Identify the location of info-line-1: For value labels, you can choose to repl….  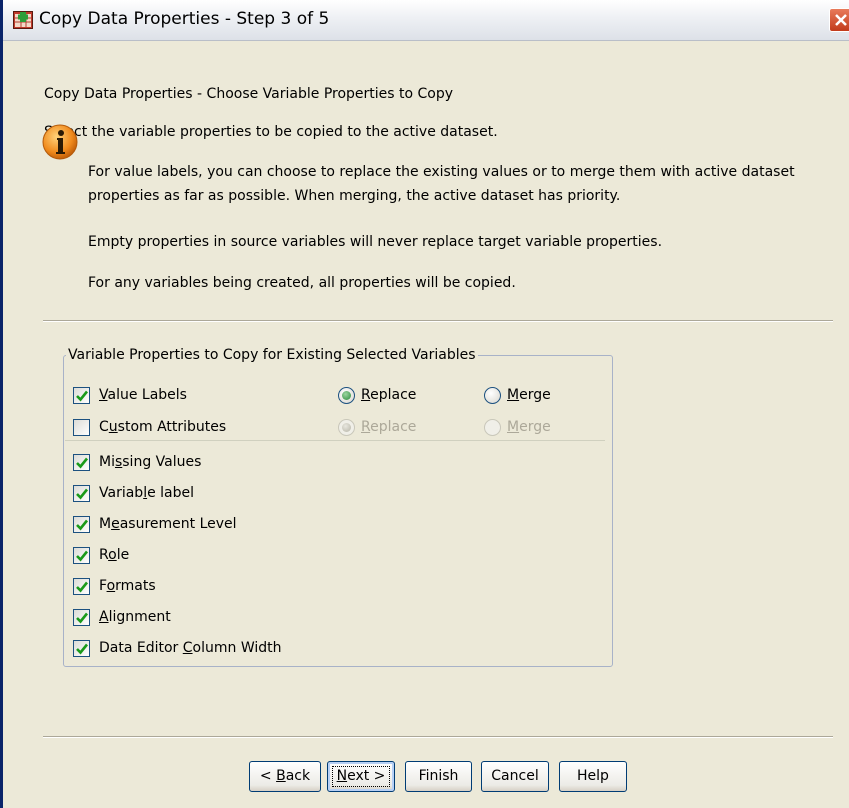
(441, 172).